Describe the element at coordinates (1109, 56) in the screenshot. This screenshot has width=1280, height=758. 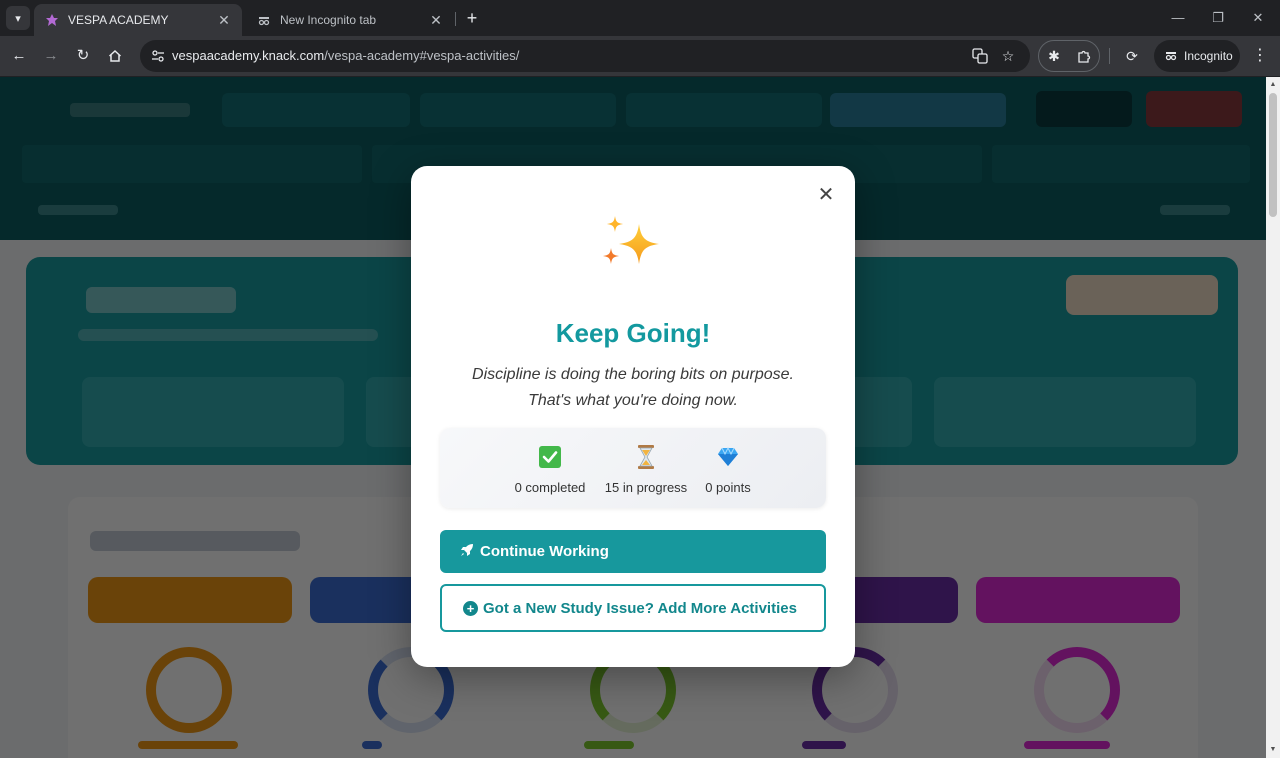
I see `toolbar-separator` at that location.